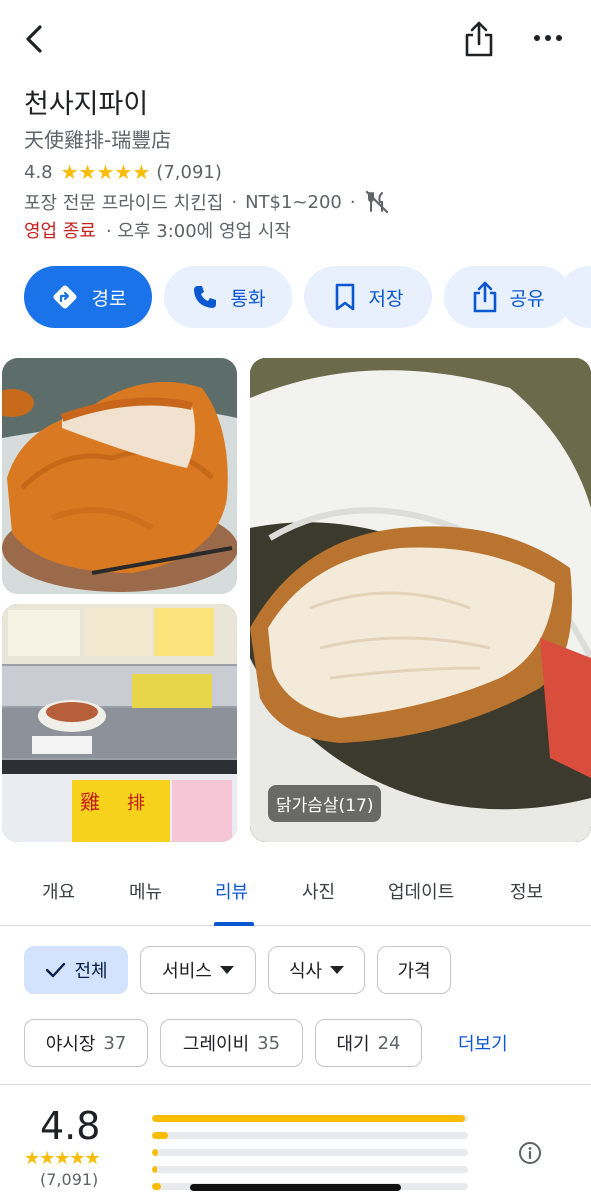  I want to click on active-tab-indicator, so click(234, 924).